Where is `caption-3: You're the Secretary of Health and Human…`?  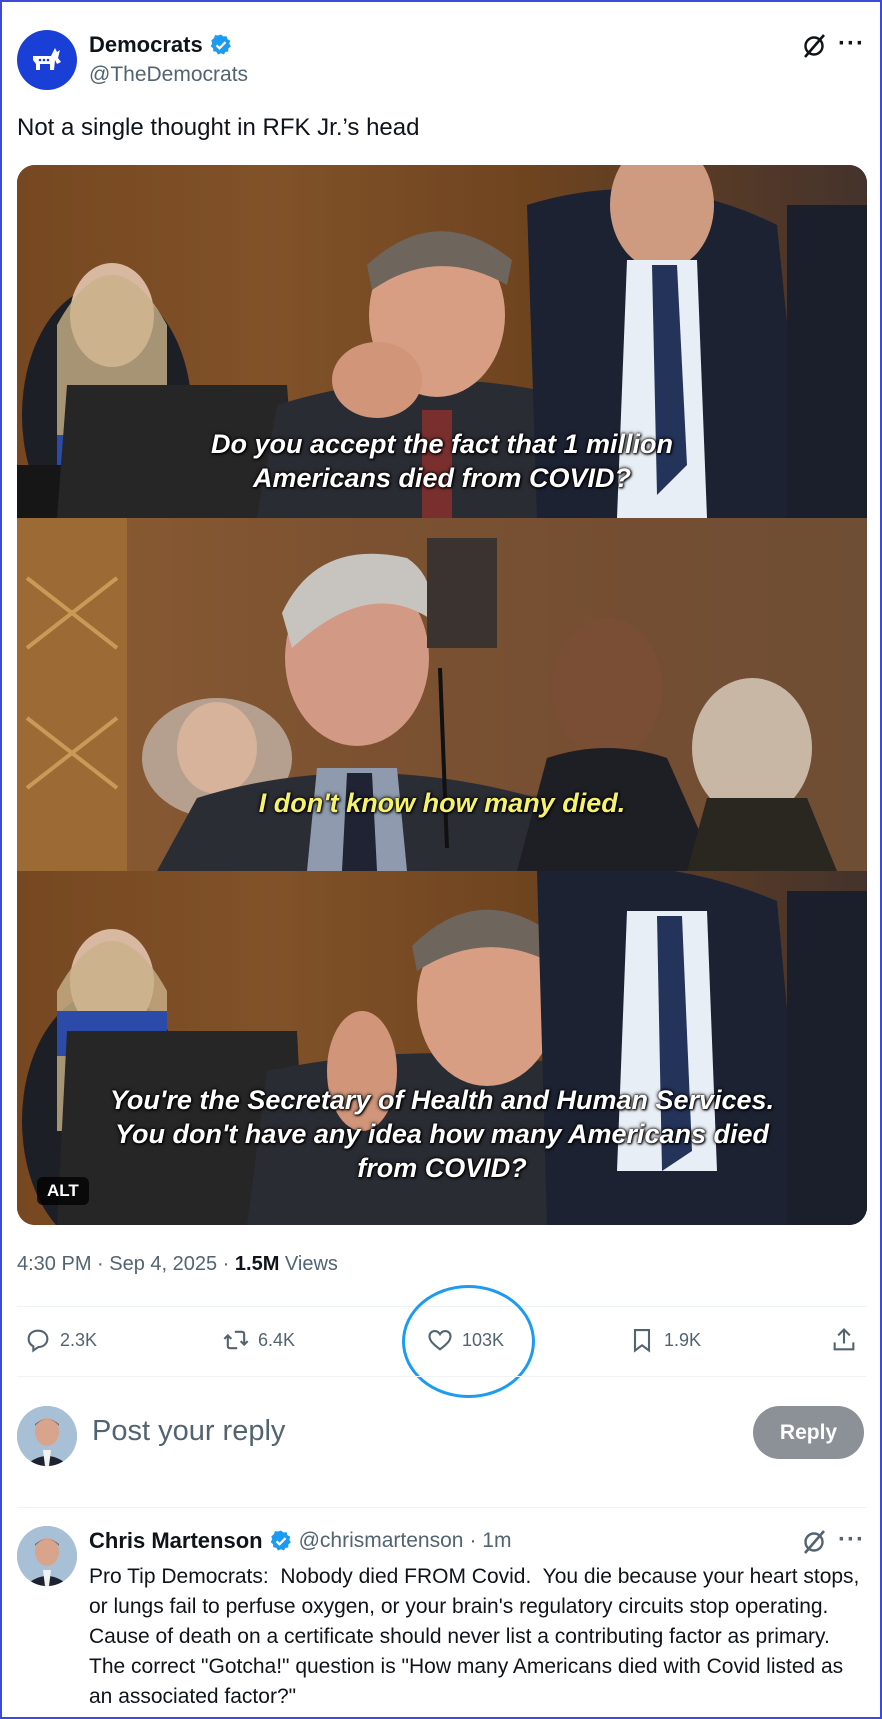 caption-3: You're the Secretary of Health and Human… is located at coordinates (442, 1134).